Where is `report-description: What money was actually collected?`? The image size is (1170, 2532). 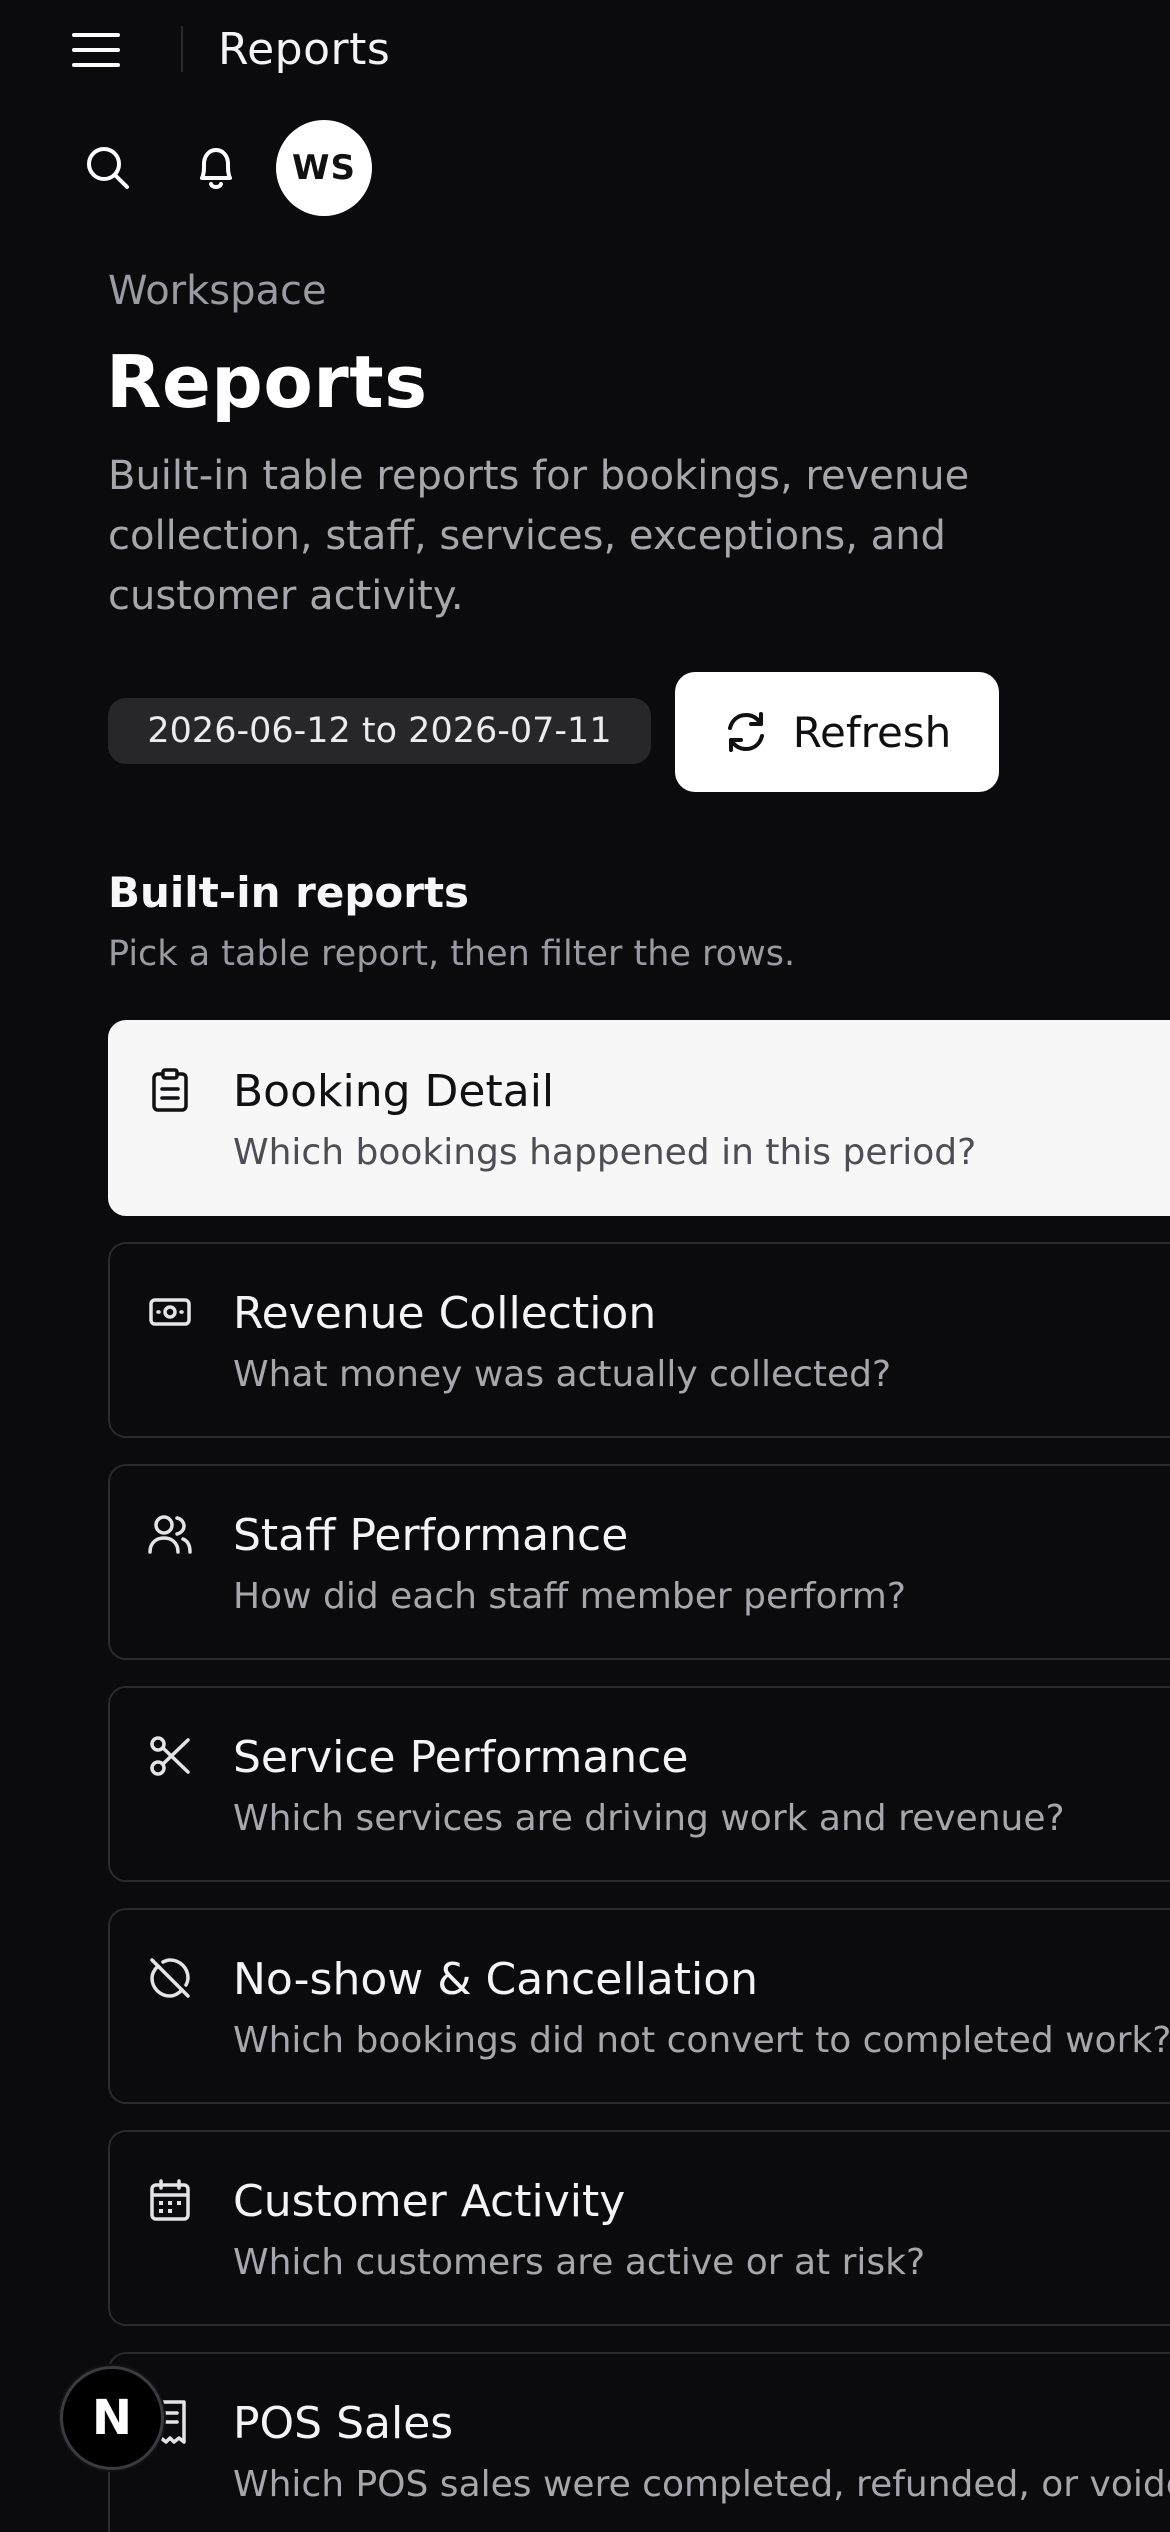
report-description: What money was actually collected? is located at coordinates (562, 1374).